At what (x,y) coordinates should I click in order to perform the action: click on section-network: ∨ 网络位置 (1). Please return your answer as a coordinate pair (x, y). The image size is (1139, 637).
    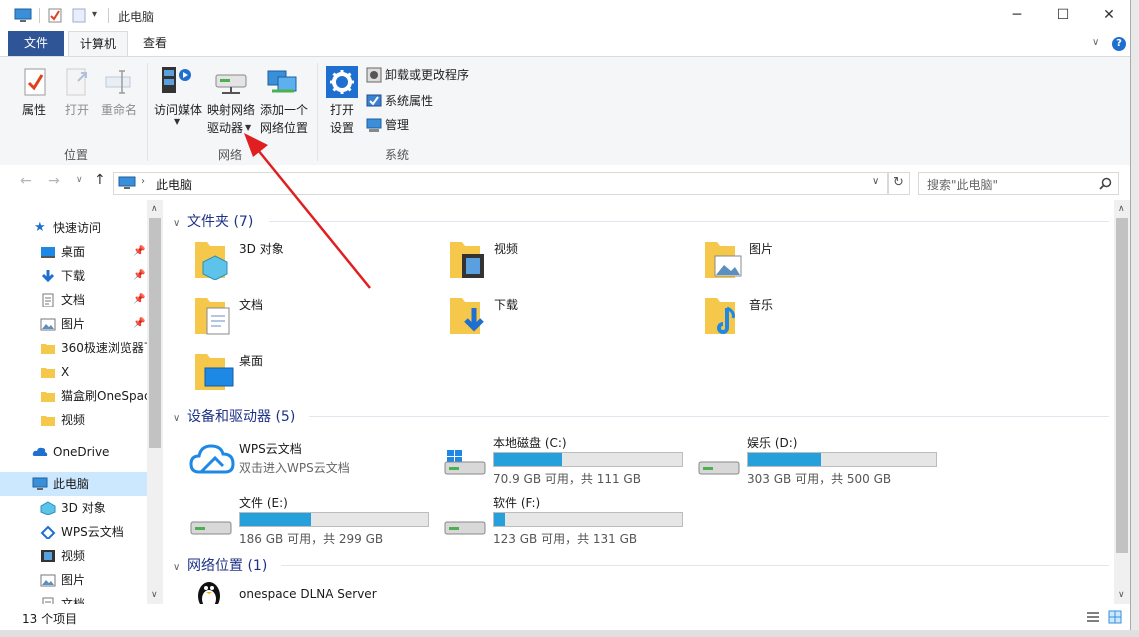
    Looking at the image, I should click on (220, 565).